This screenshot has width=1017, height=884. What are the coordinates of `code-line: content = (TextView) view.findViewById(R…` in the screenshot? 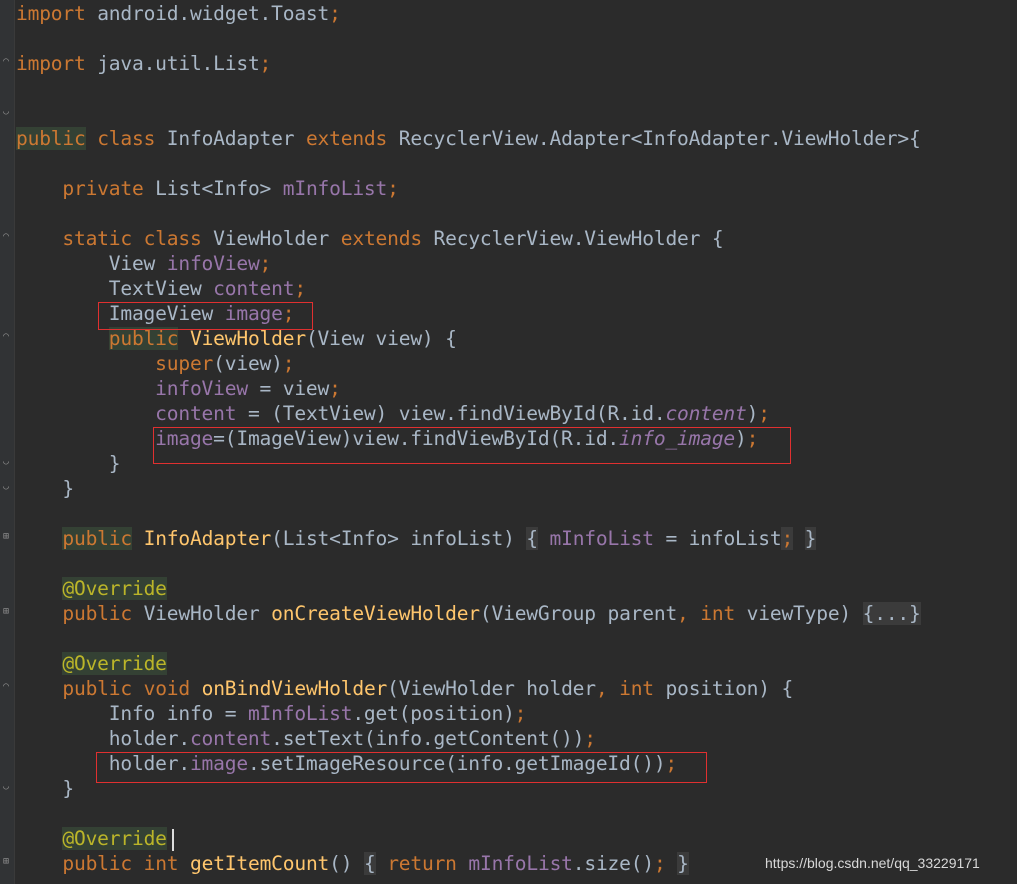 It's located at (393, 413).